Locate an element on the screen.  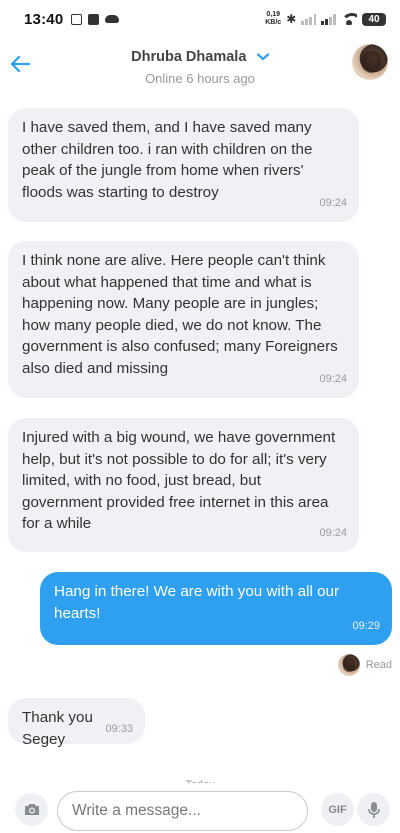
read-receipt-avatar is located at coordinates (348, 665).